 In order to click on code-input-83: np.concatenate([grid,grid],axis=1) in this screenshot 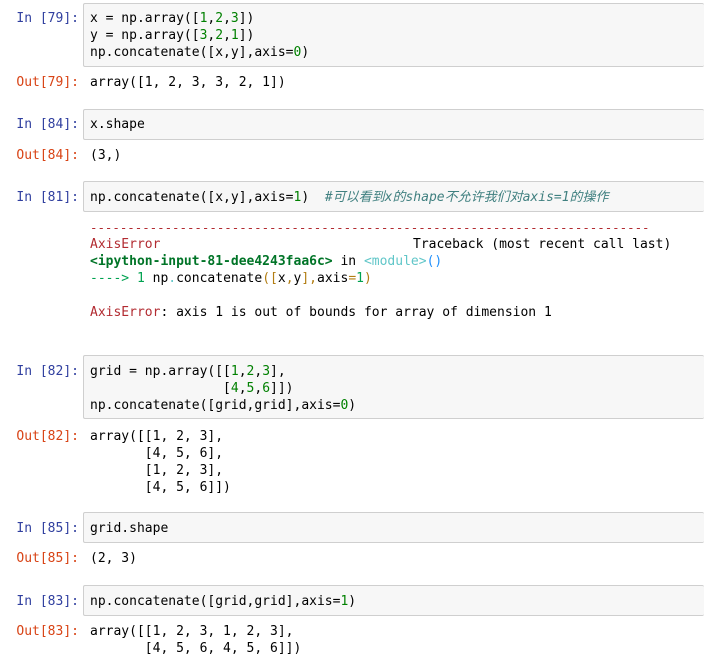, I will do `click(223, 601)`.